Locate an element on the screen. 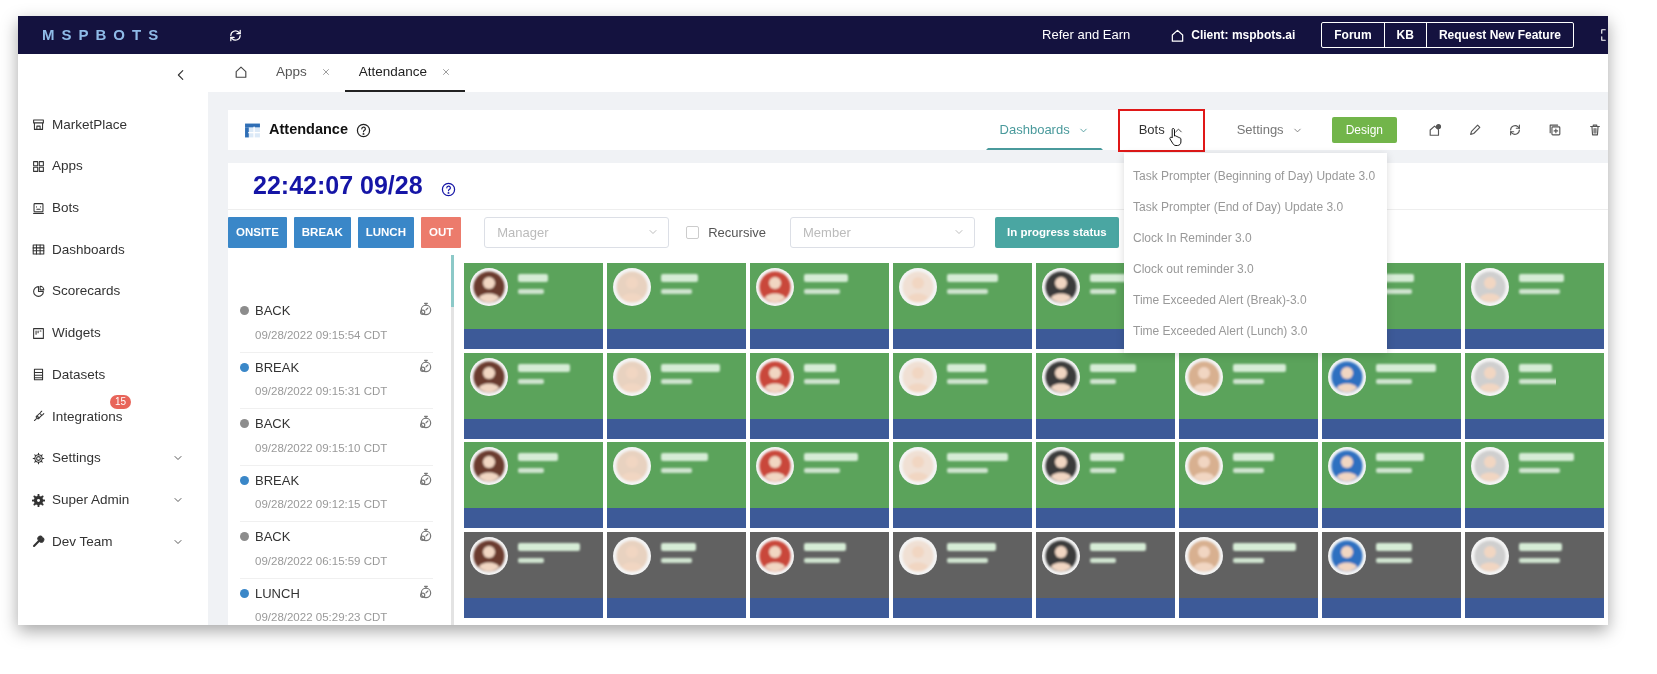 The height and width of the screenshot is (674, 1657). event-label: BREAK is located at coordinates (277, 480).